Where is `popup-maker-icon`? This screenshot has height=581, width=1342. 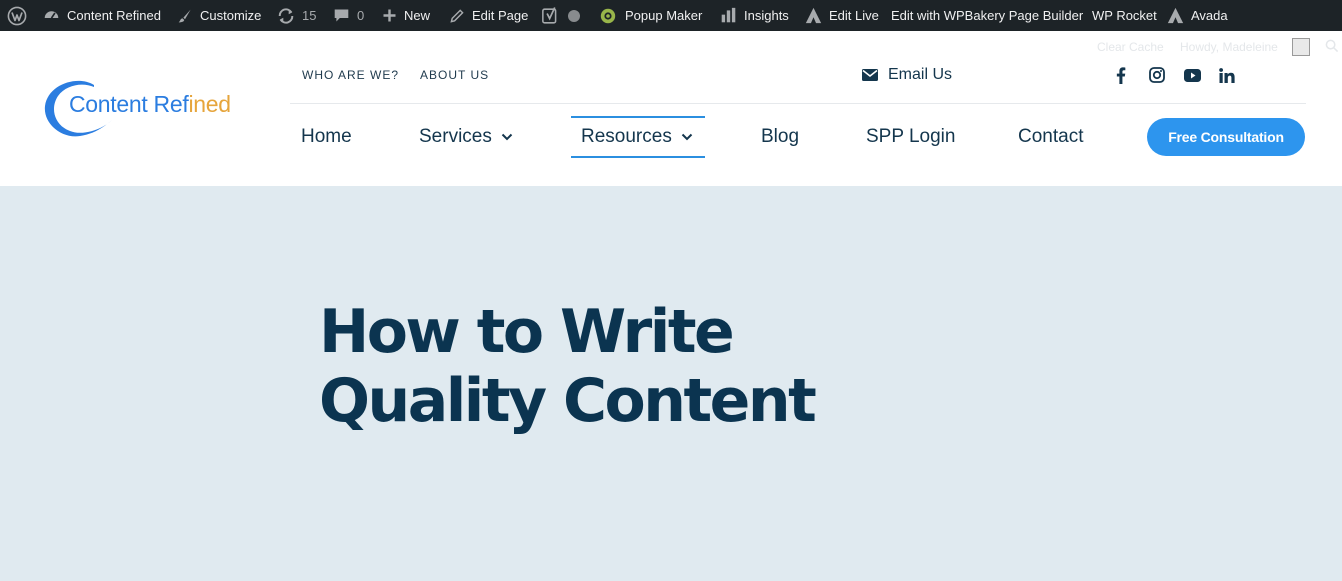 popup-maker-icon is located at coordinates (608, 16).